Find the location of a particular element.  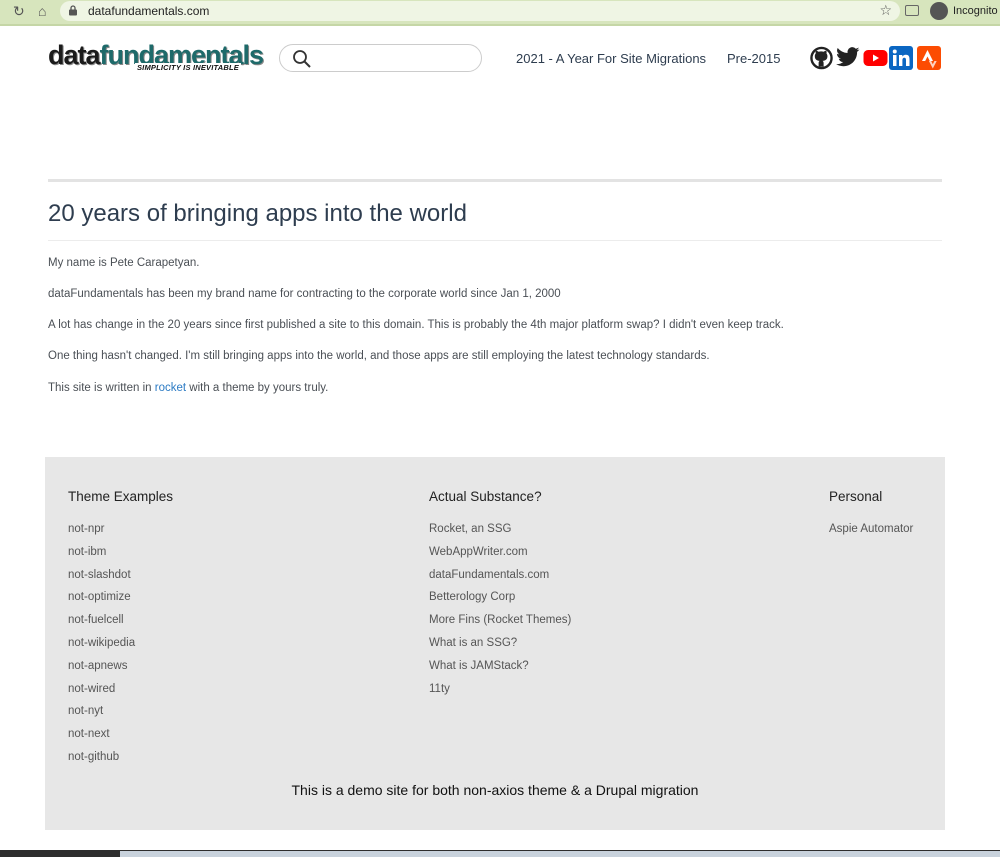

nav-link-2021-migrations: 2021 - A Year For Site Migrations is located at coordinates (611, 58).